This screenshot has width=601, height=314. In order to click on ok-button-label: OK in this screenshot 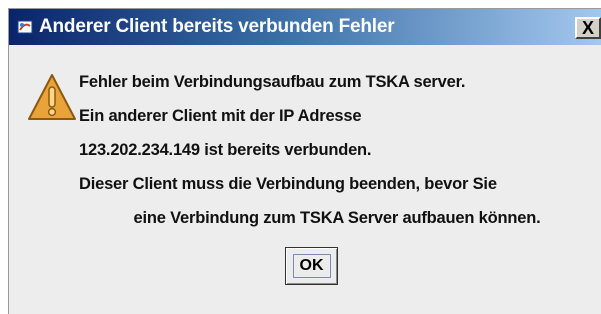, I will do `click(311, 266)`.